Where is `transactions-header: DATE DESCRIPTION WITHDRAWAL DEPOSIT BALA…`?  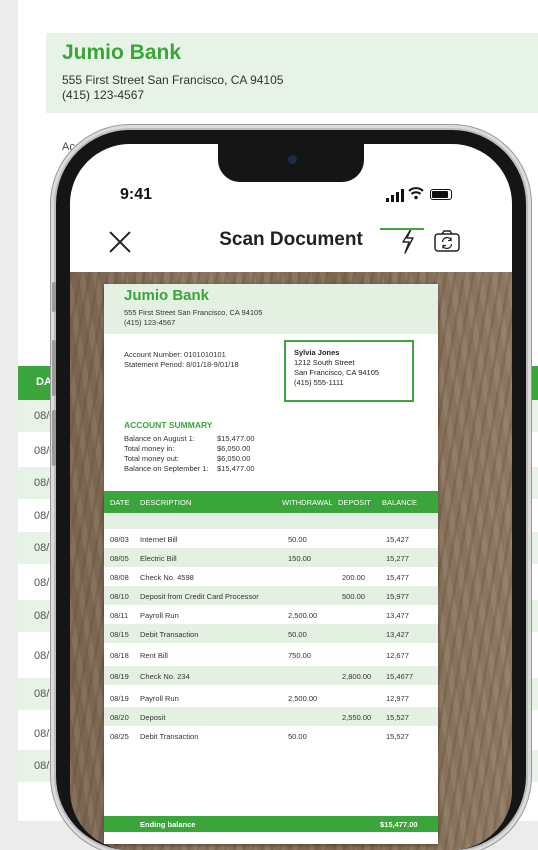 transactions-header: DATE DESCRIPTION WITHDRAWAL DEPOSIT BALA… is located at coordinates (271, 502).